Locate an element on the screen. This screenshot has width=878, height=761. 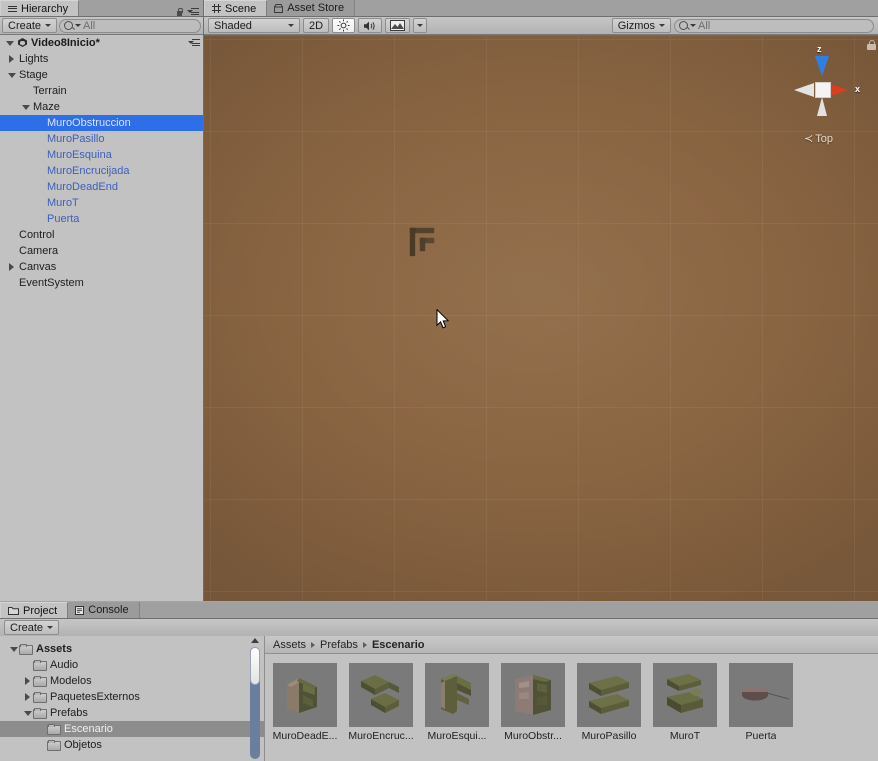
project-folder-paquetesexternos: PaquetesExternos is located at coordinates (132, 697).